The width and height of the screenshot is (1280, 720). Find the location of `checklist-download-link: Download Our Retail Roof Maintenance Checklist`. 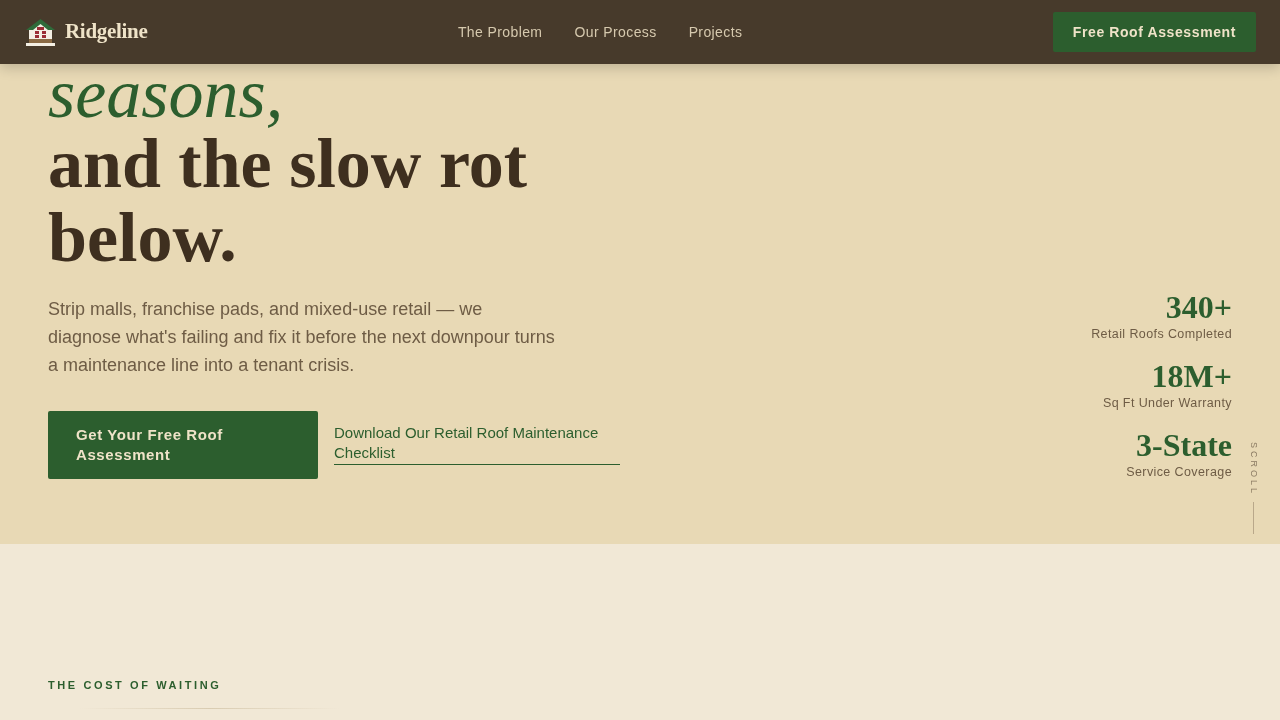

checklist-download-link: Download Our Retail Roof Maintenance Checklist is located at coordinates (477, 444).